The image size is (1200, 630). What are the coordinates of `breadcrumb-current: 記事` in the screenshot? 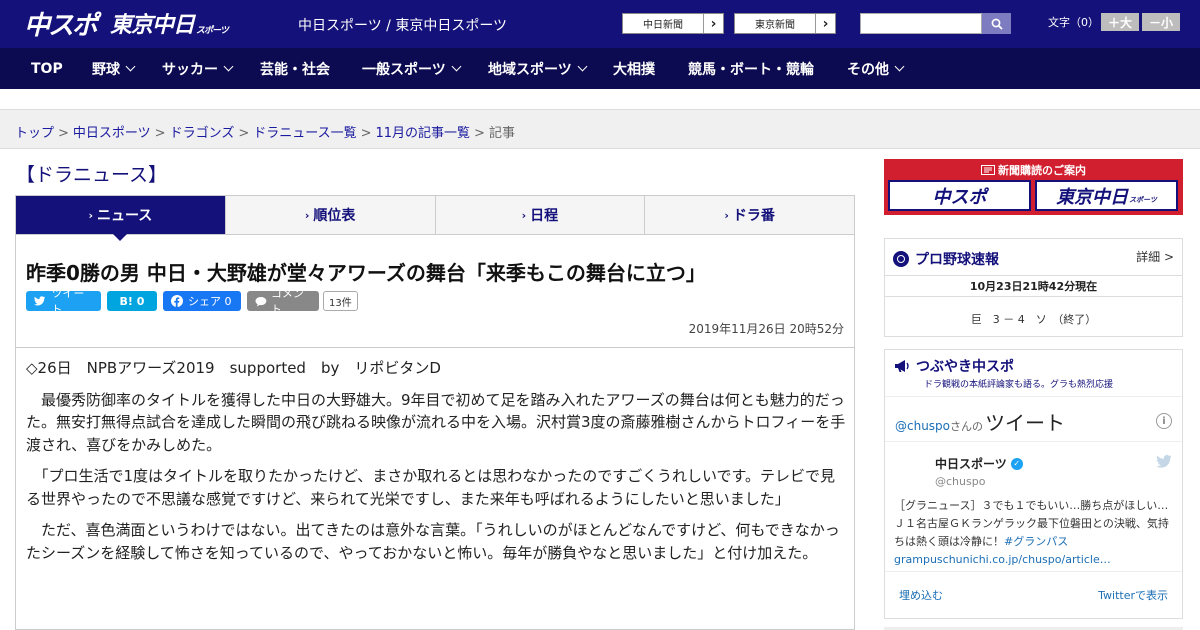 It's located at (501, 133).